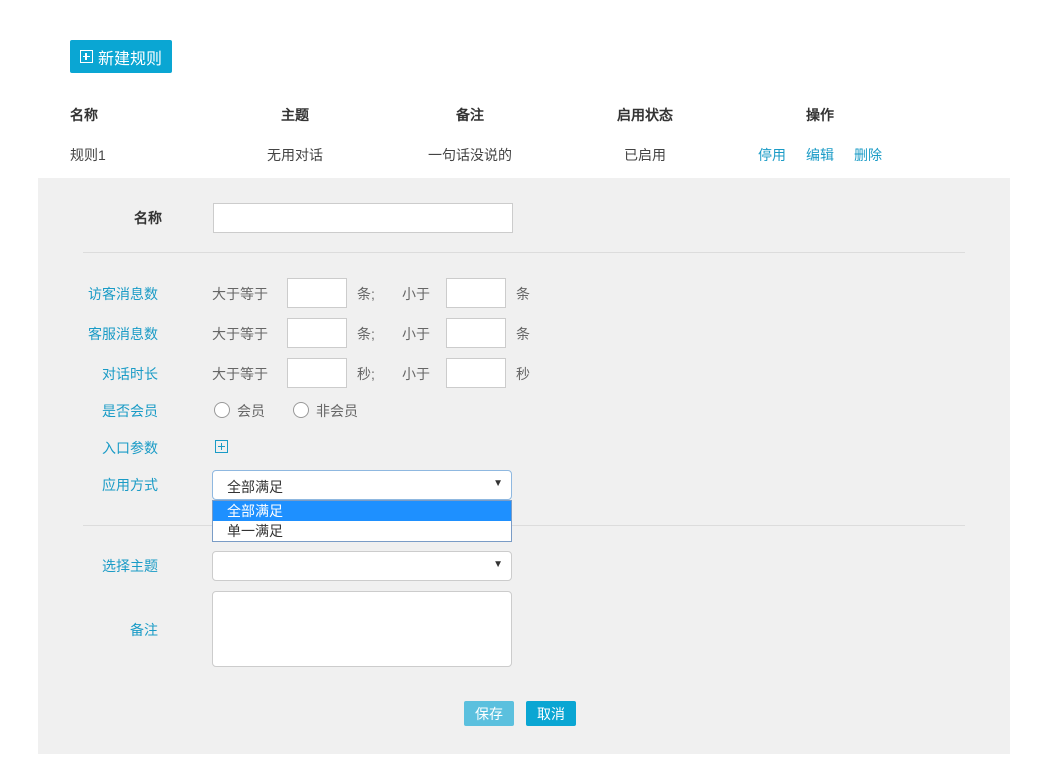 The image size is (1049, 780). Describe the element at coordinates (251, 411) in the screenshot. I see `member-option-label: 会员` at that location.